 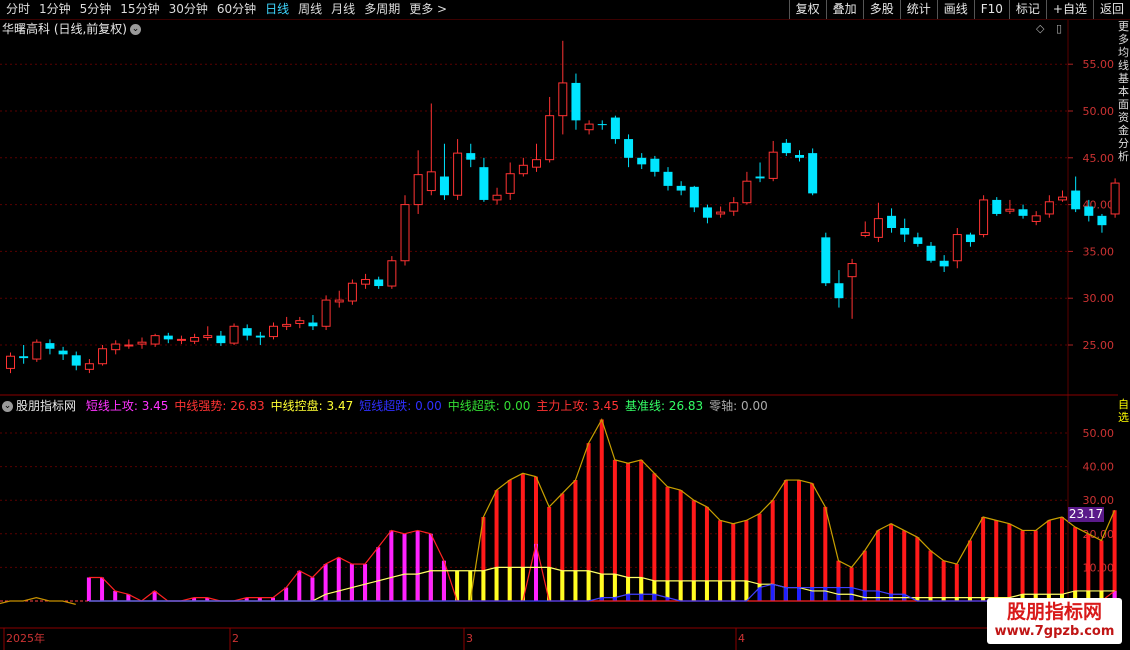 I want to click on price-tick-label: 35.00, so click(x=1099, y=251).